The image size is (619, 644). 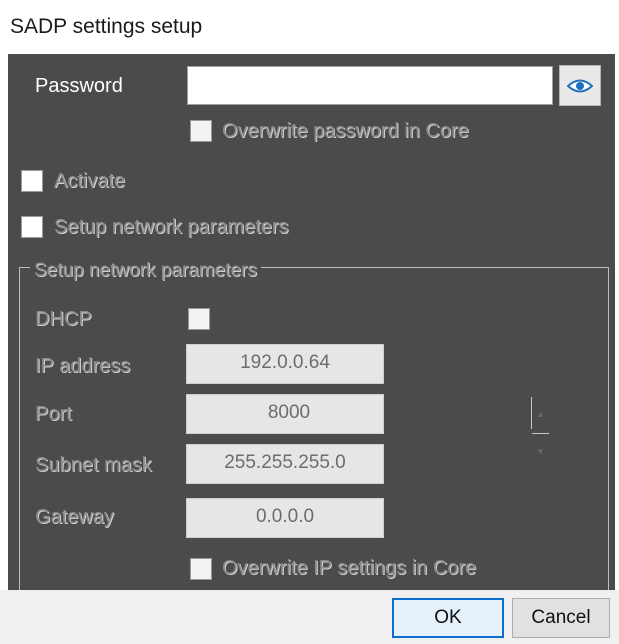 I want to click on port-spinner: ▲ ▼, so click(x=540, y=426).